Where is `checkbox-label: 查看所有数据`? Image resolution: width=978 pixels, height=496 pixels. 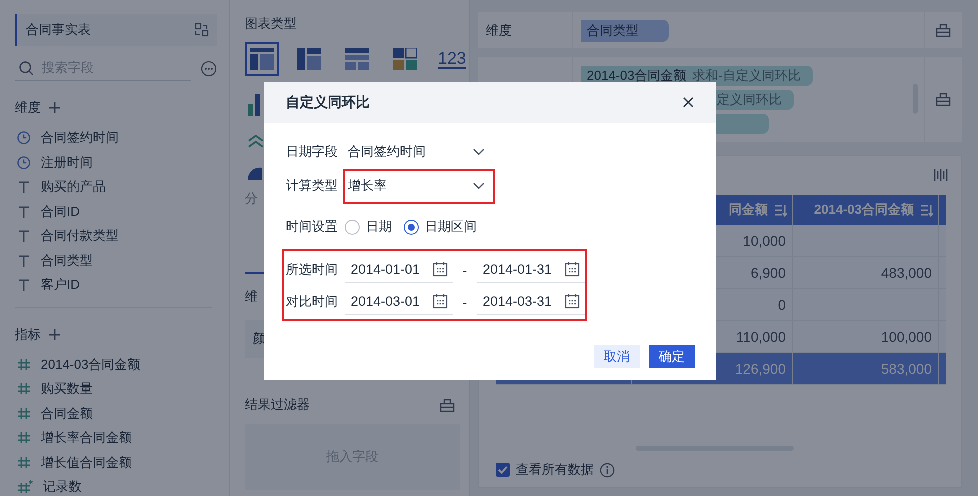 checkbox-label: 查看所有数据 is located at coordinates (555, 470).